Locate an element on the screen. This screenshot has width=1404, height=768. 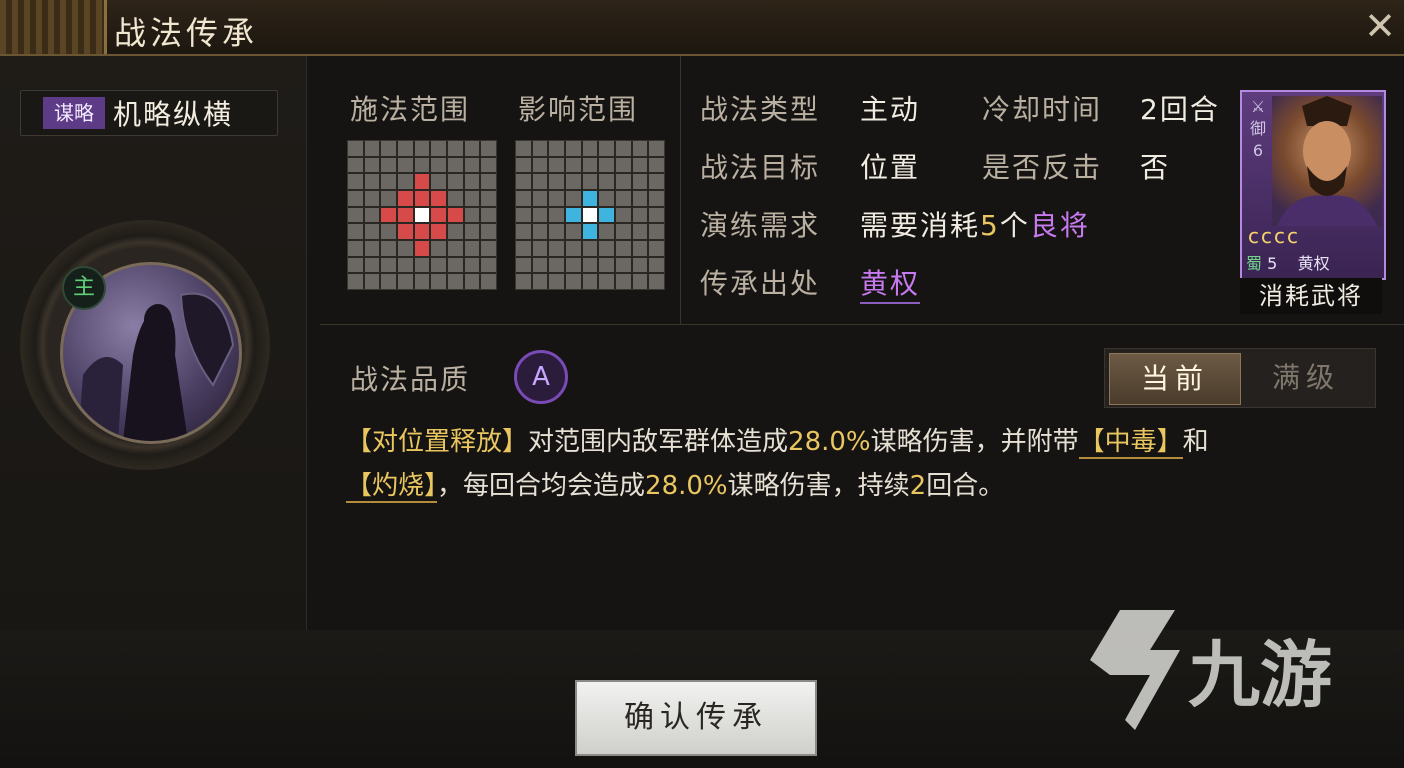
max-level-tab: 满级 is located at coordinates (1306, 378).